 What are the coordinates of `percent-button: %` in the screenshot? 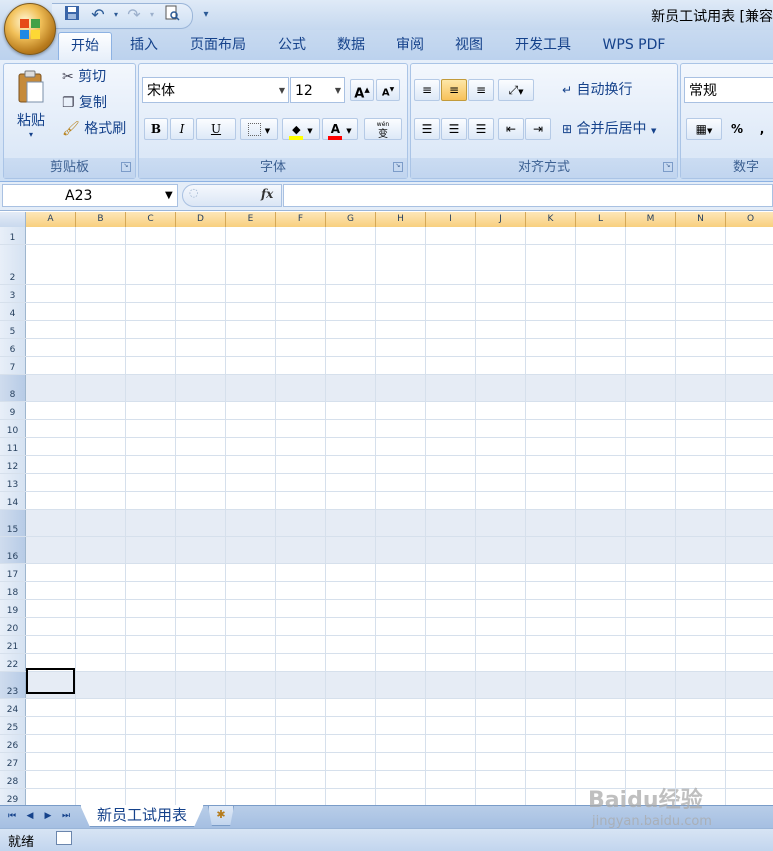 It's located at (737, 129).